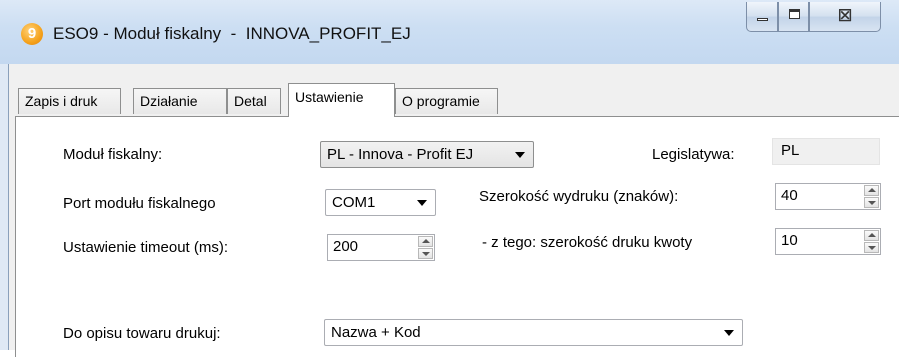 The height and width of the screenshot is (357, 899). I want to click on minimize-button, so click(762, 17).